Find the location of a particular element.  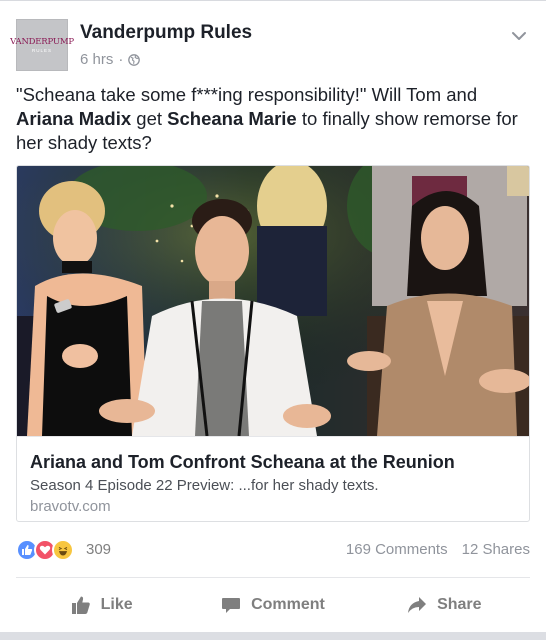

share-arrow-icon is located at coordinates (417, 605).